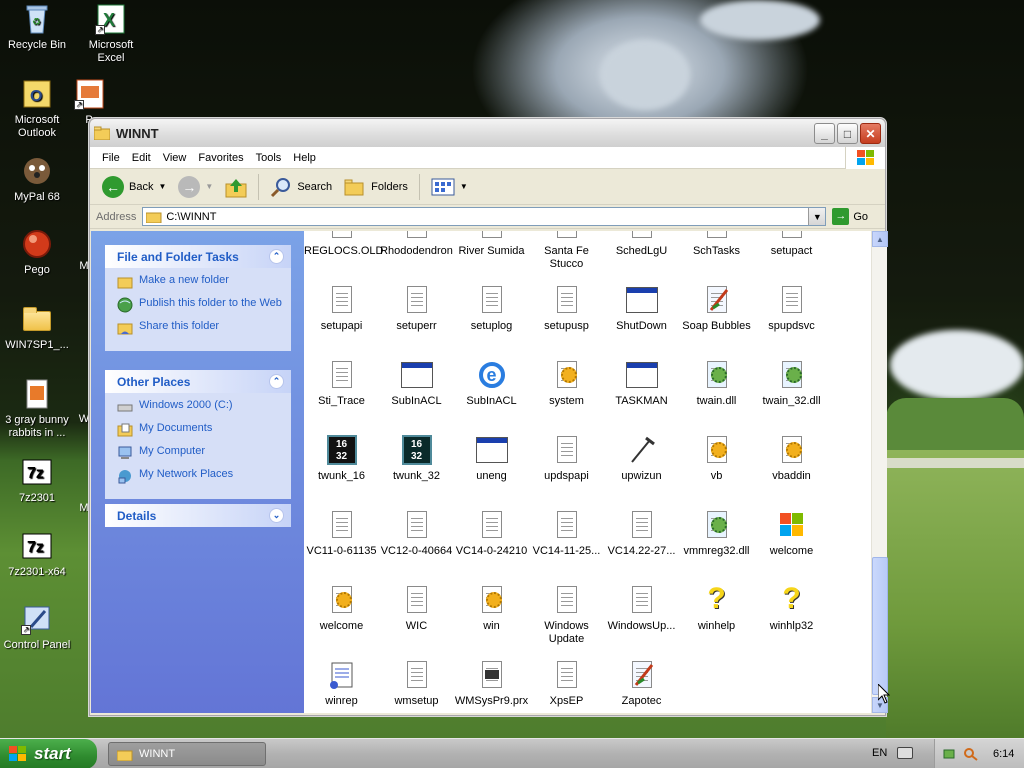  I want to click on file-item: 16 32 twunk_16, so click(341, 458).